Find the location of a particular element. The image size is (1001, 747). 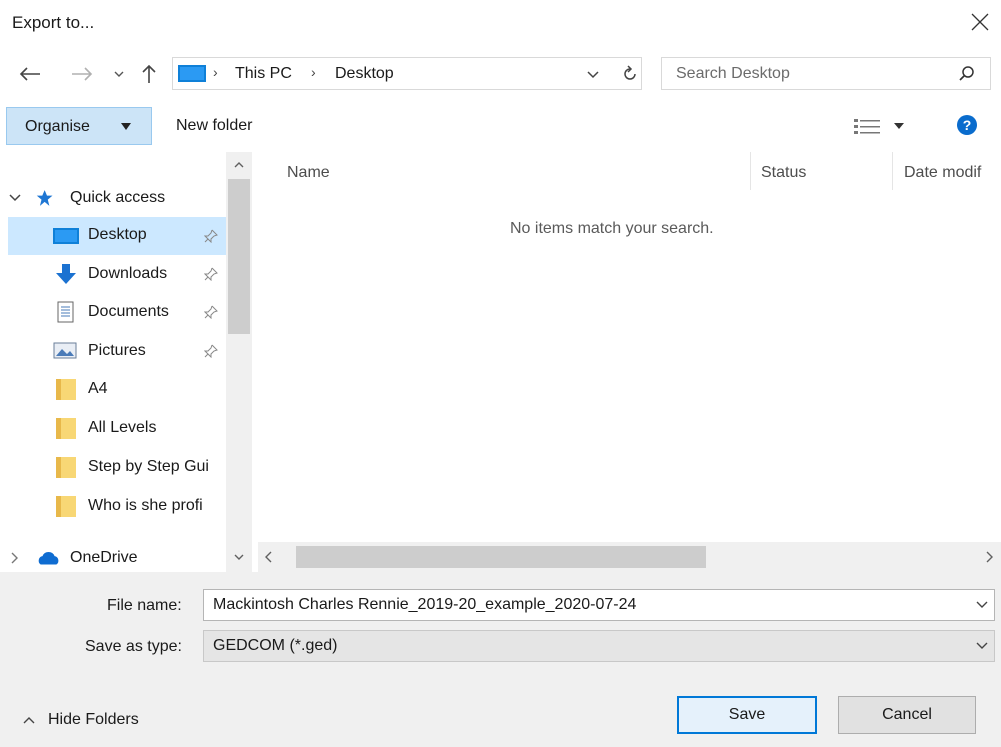

horizontal-scrollbar is located at coordinates (629, 557).